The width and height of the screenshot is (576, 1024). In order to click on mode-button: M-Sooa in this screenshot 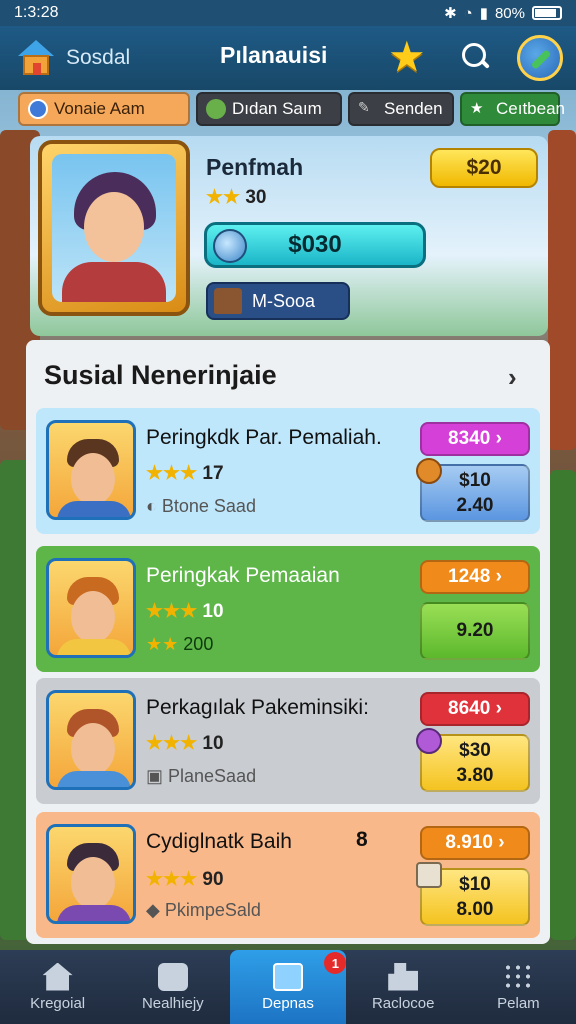, I will do `click(278, 301)`.